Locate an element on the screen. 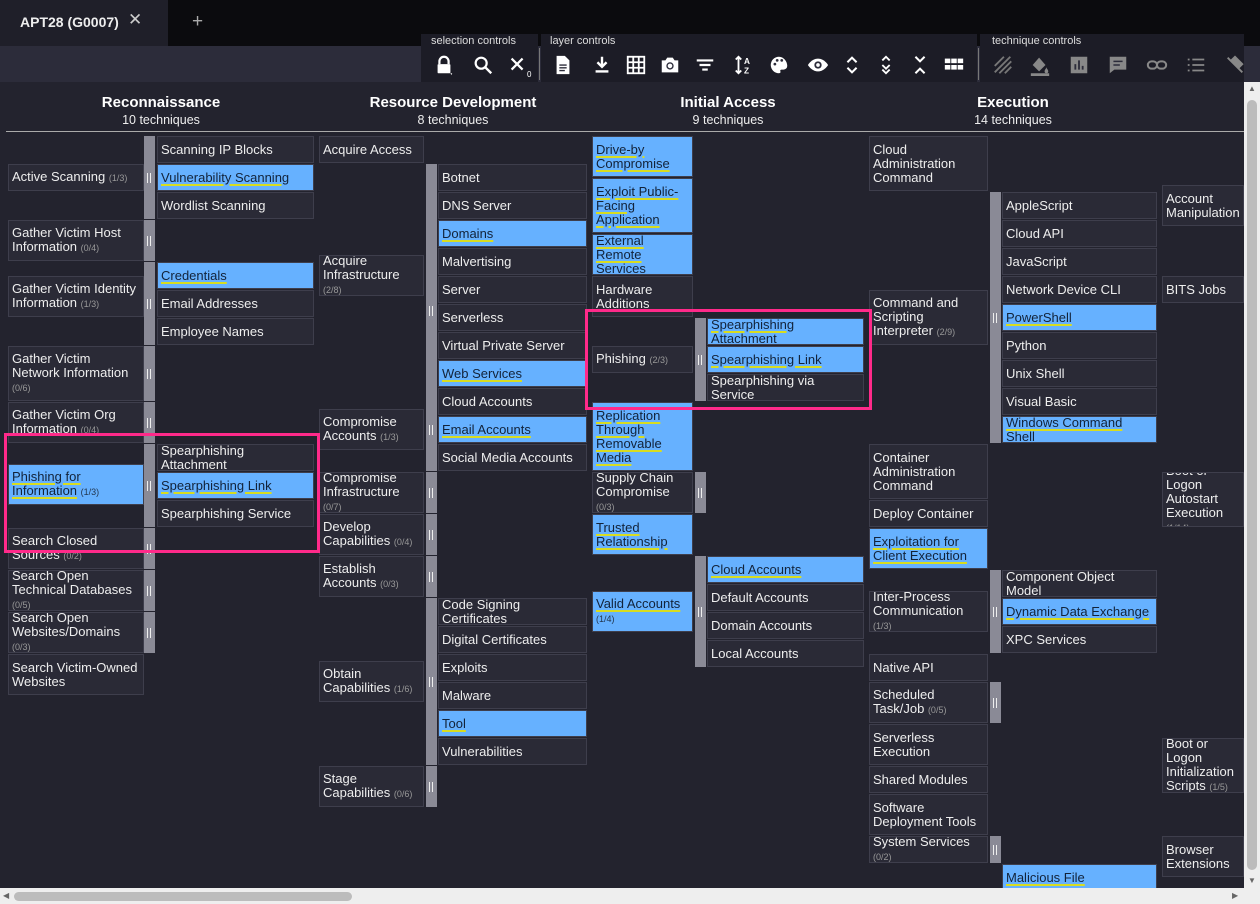  technique-cell: Scheduled Task/Job (0/5) is located at coordinates (928, 702).